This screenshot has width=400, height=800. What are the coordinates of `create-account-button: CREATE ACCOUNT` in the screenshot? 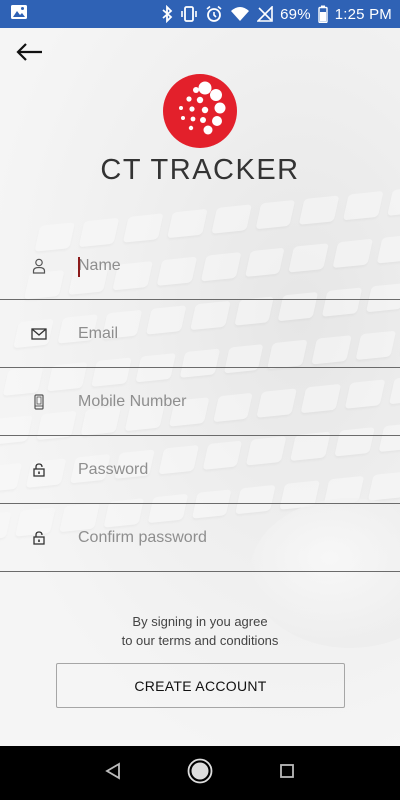 It's located at (200, 685).